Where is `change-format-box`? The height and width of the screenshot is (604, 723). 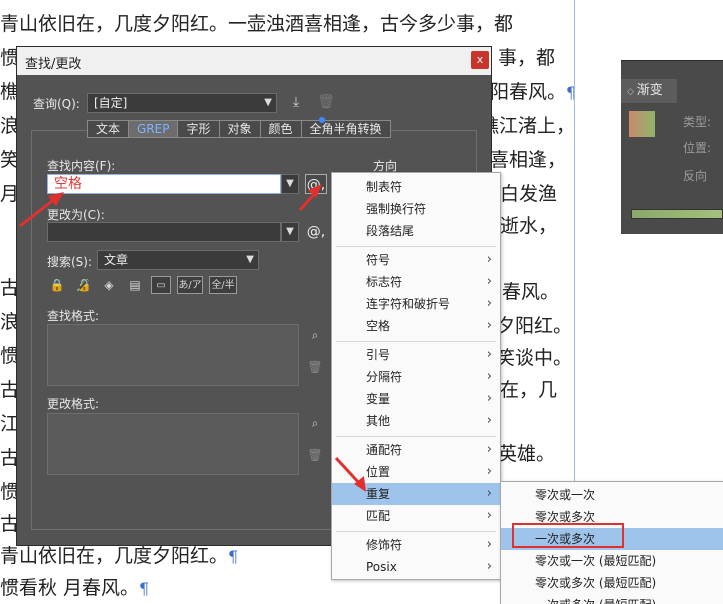
change-format-box is located at coordinates (173, 444).